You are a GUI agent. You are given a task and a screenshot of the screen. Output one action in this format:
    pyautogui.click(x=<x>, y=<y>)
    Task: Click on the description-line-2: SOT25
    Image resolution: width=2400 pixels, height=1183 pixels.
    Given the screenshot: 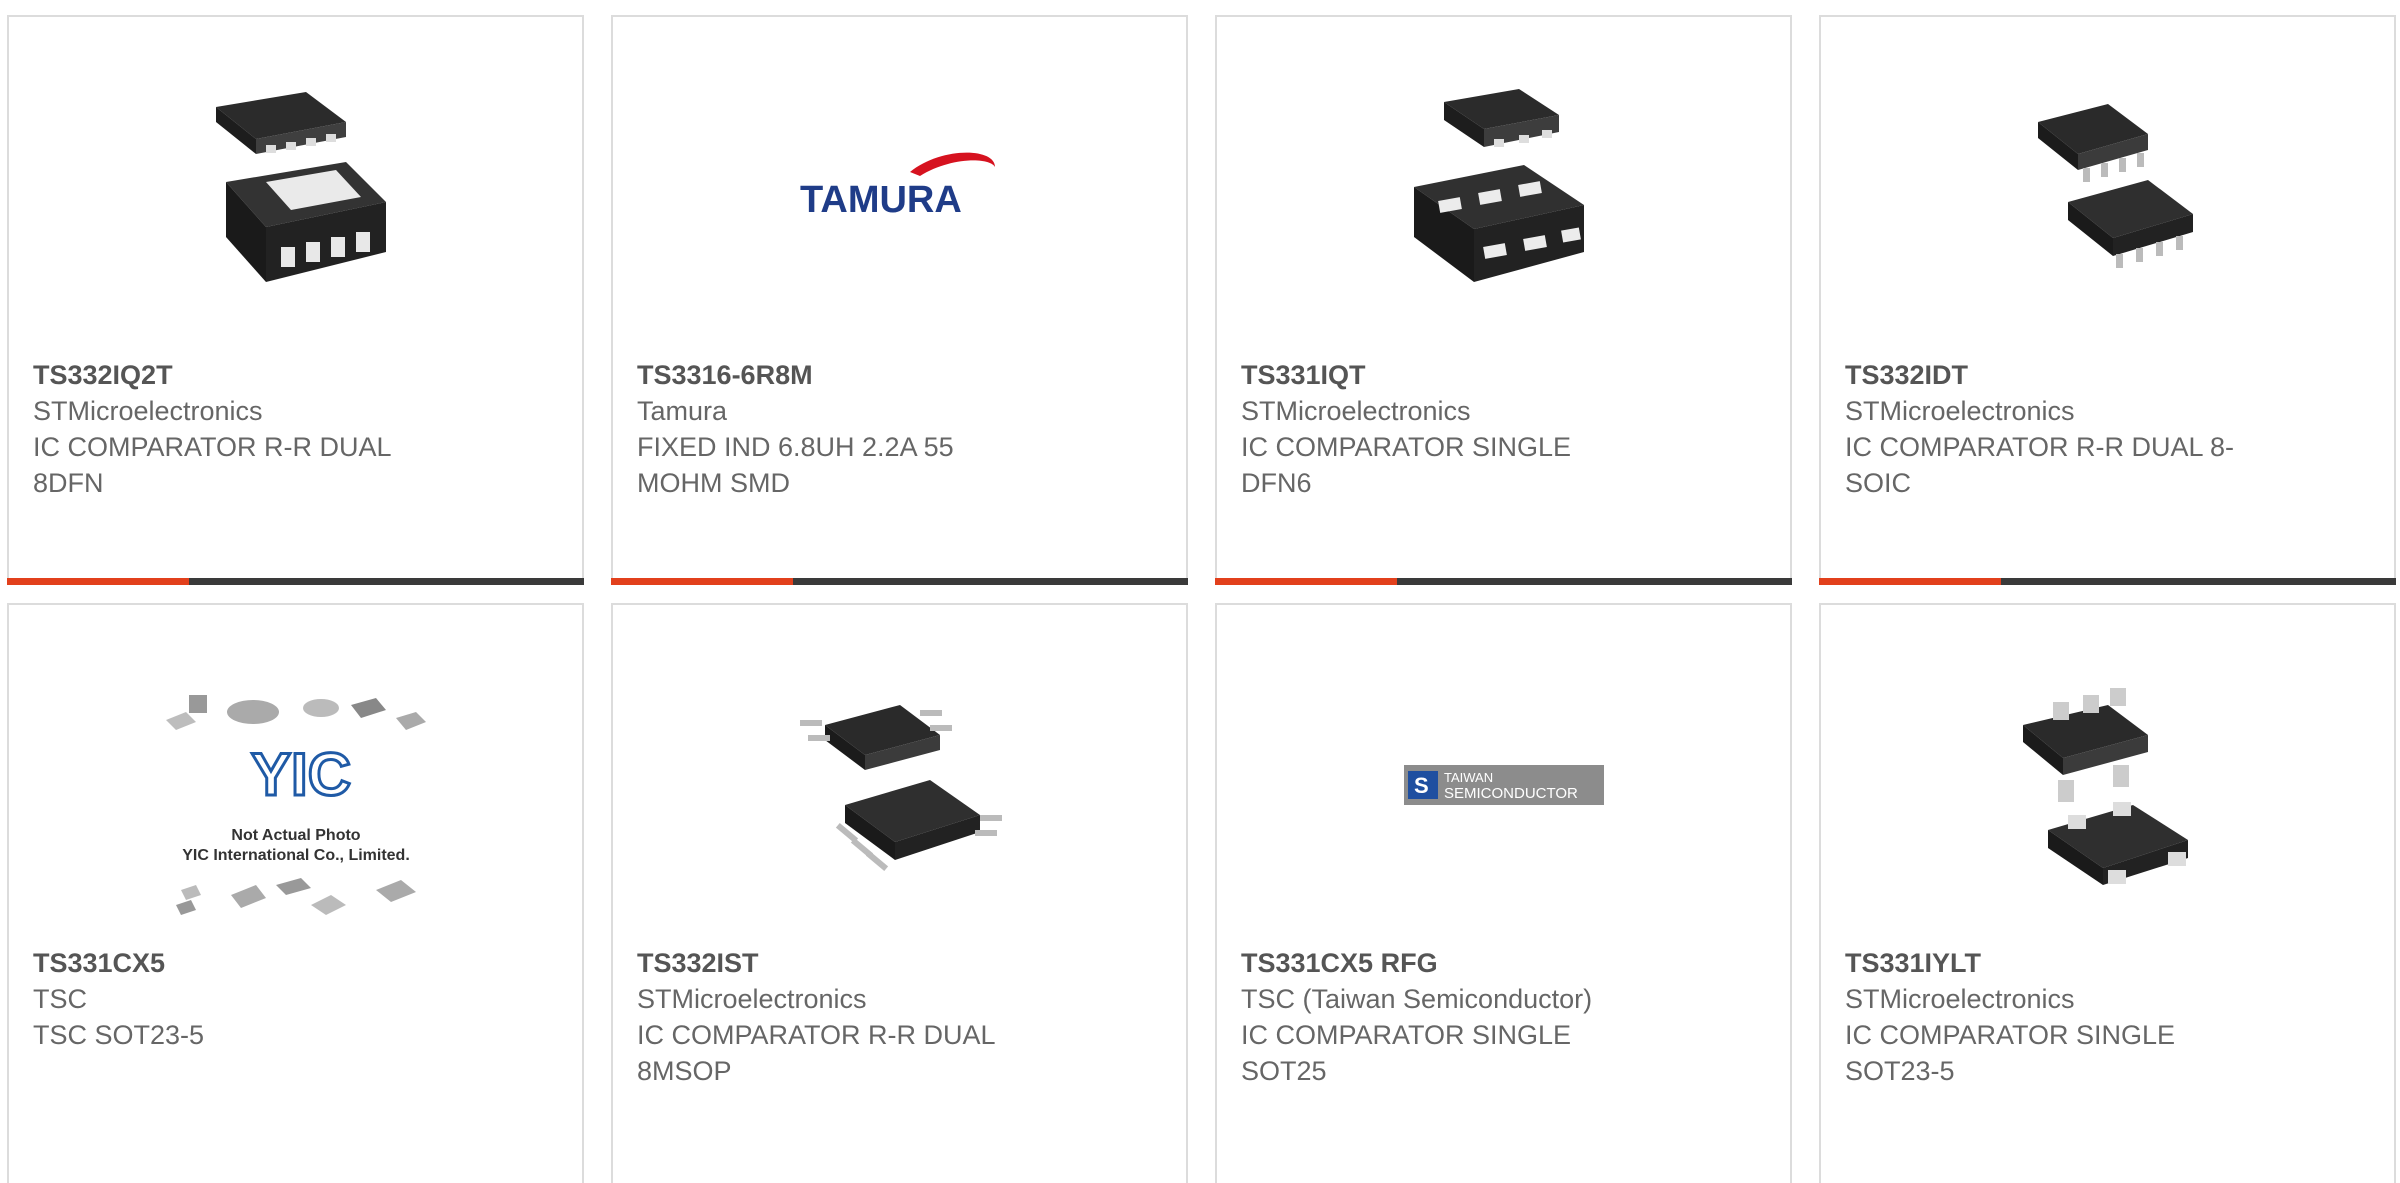 What is the action you would take?
    pyautogui.click(x=1284, y=1071)
    